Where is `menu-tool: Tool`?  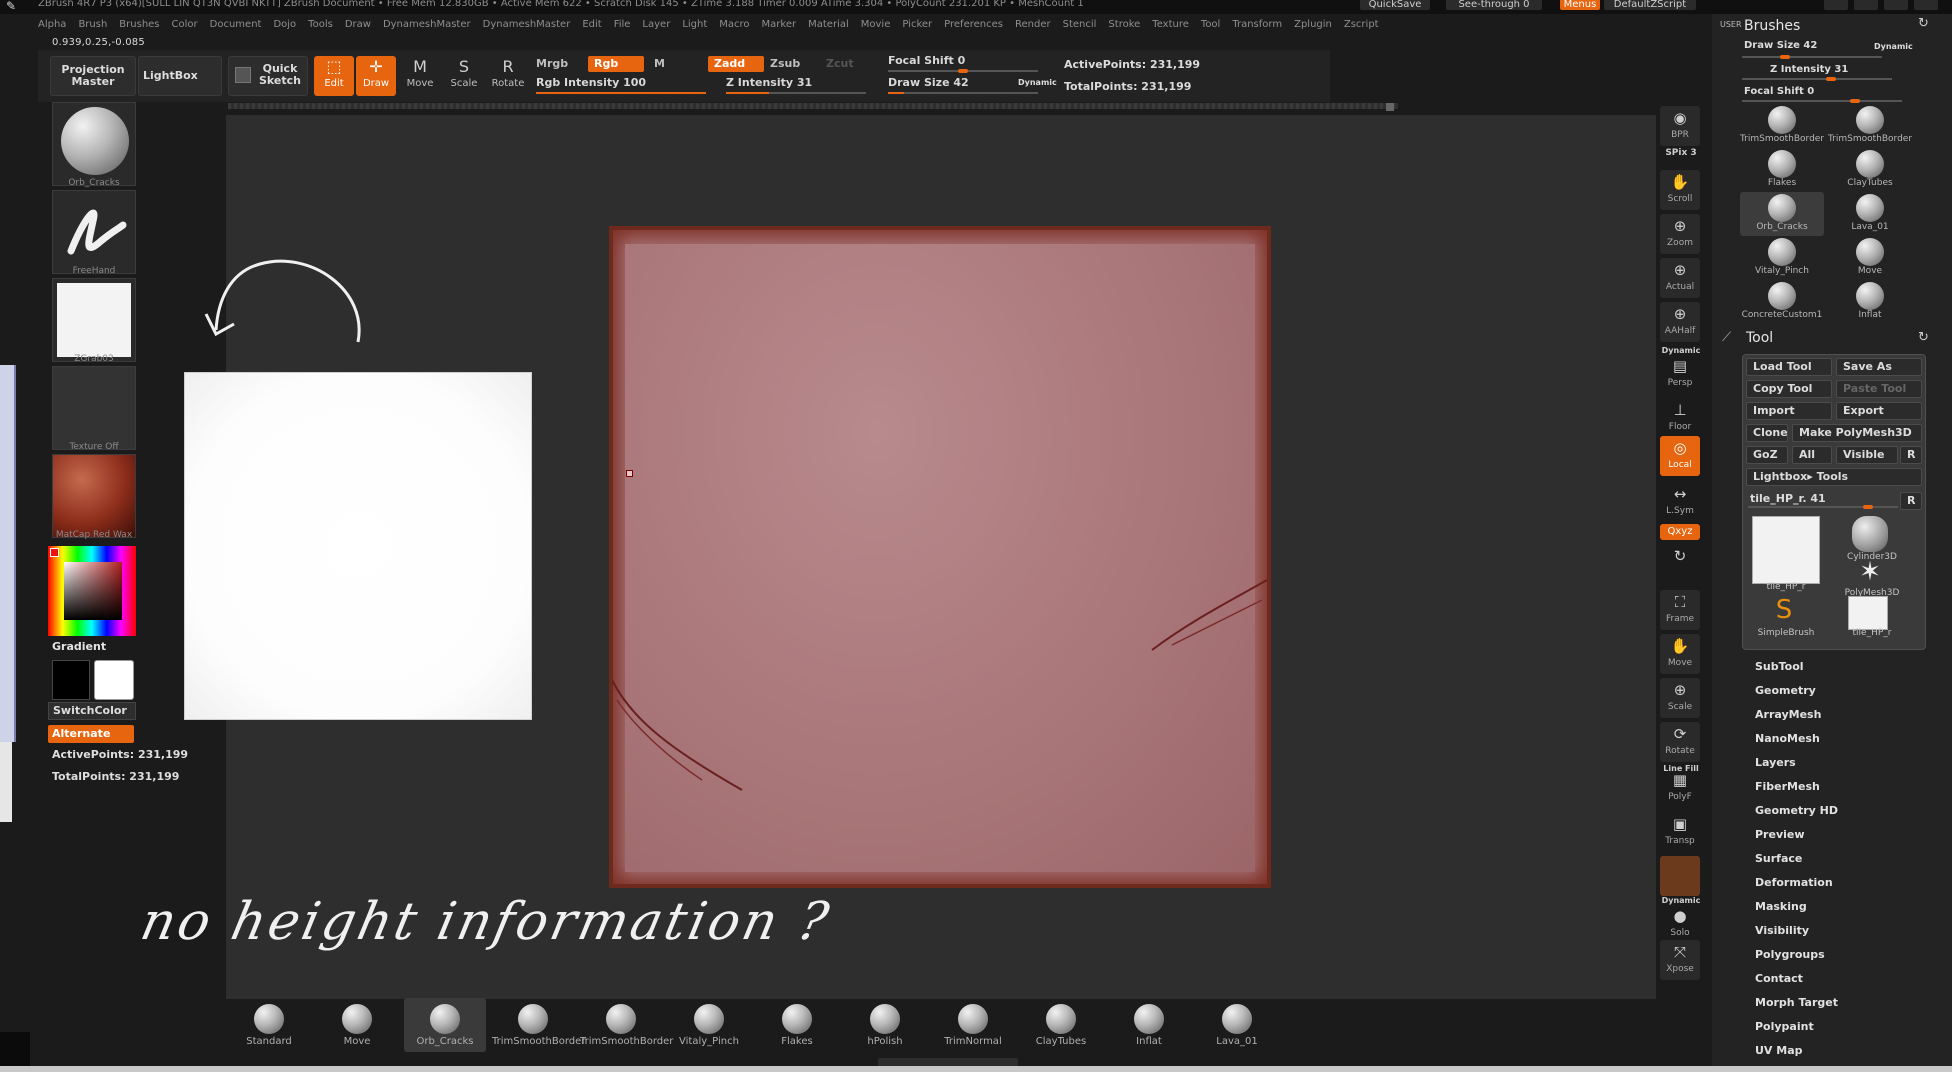 menu-tool: Tool is located at coordinates (1210, 24).